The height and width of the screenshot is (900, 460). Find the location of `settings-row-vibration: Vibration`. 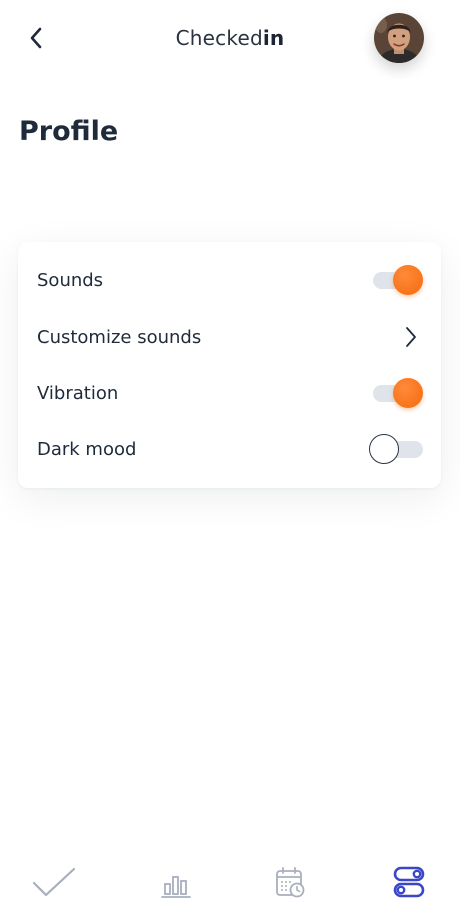

settings-row-vibration: Vibration is located at coordinates (230, 393).